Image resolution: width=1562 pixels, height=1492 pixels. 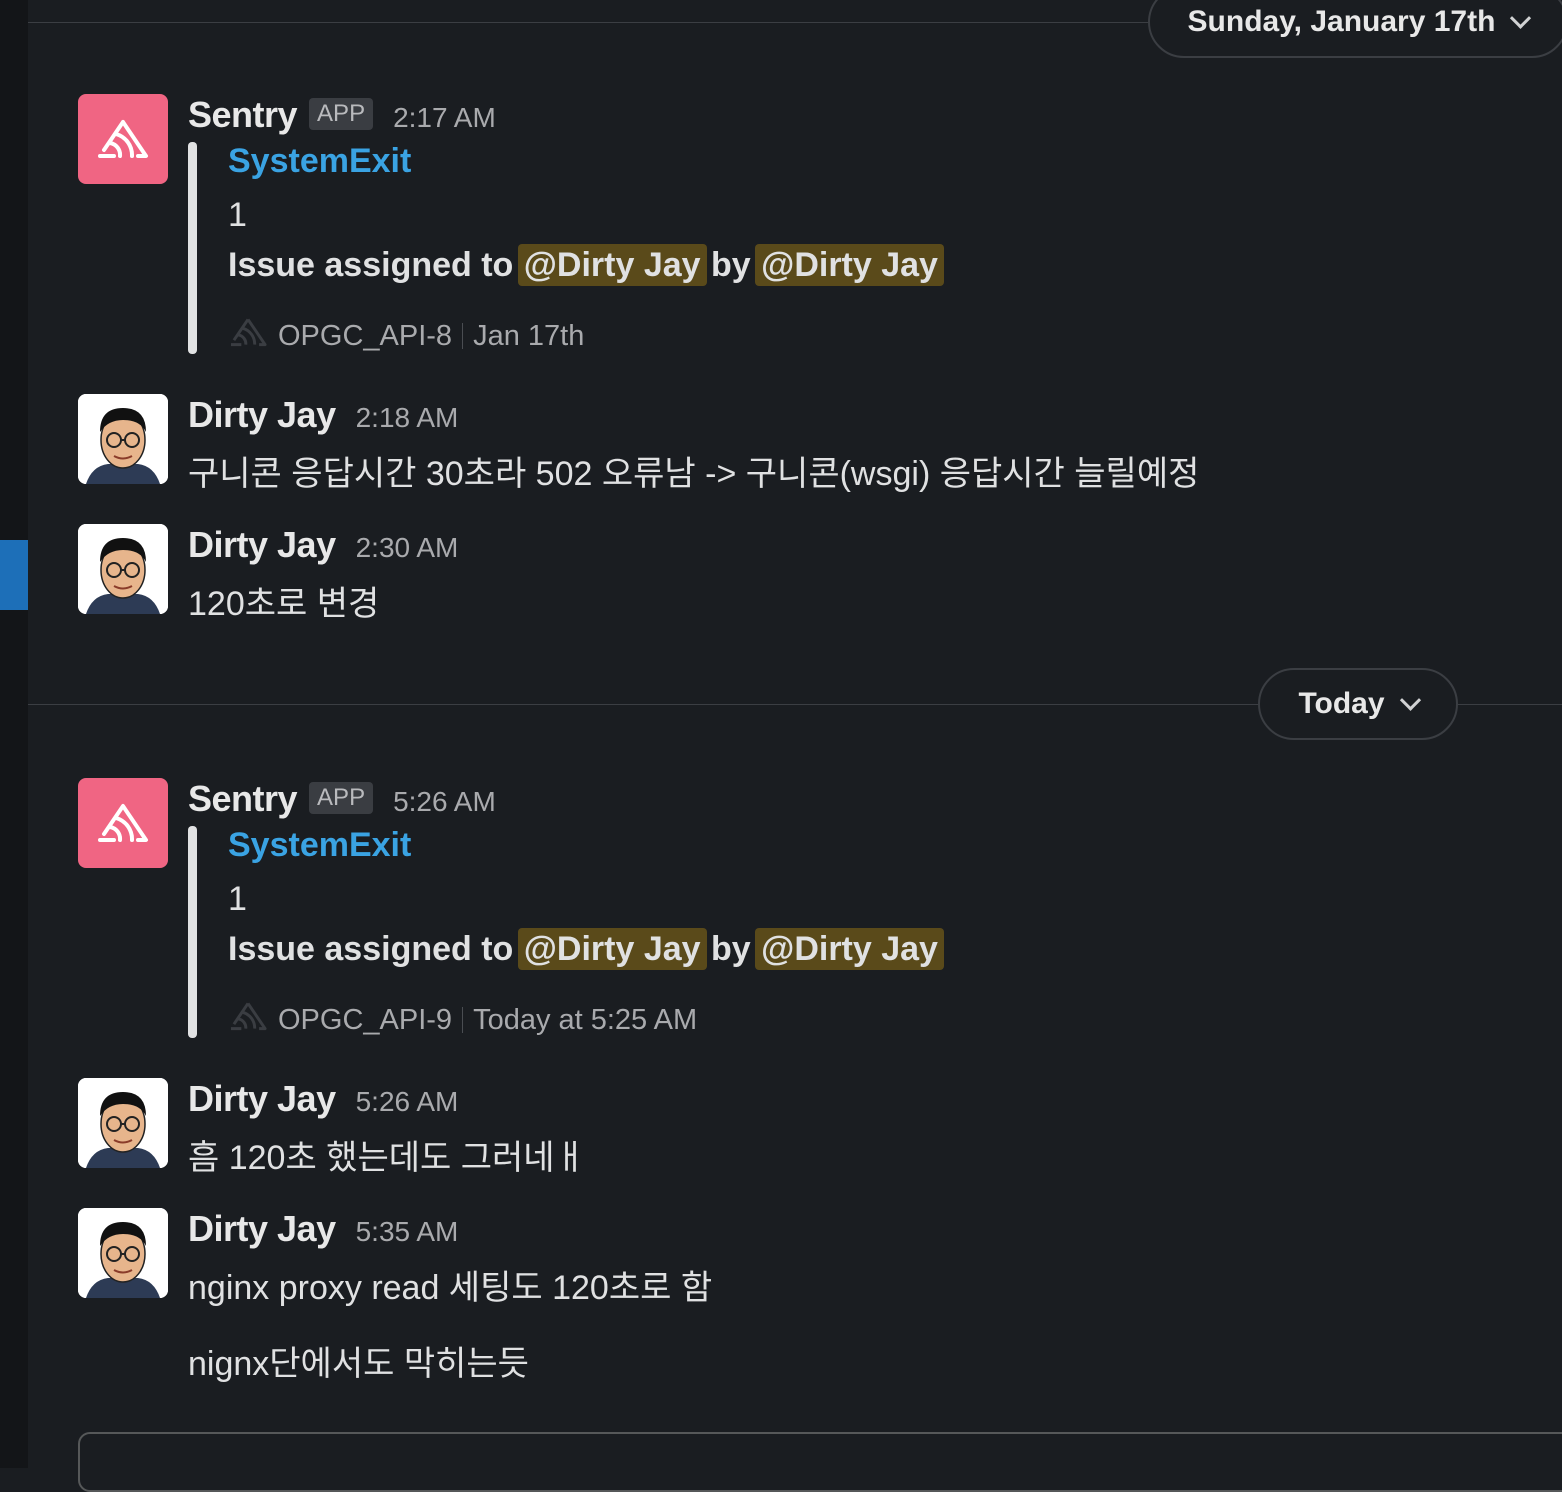 I want to click on attachment-footer: OPGC_API-9 Today at 5:25 AM, so click(x=462, y=1020).